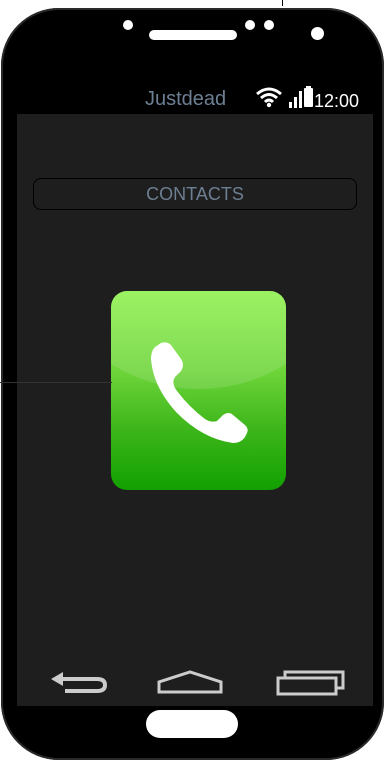  Describe the element at coordinates (308, 97) in the screenshot. I see `battery-icon` at that location.